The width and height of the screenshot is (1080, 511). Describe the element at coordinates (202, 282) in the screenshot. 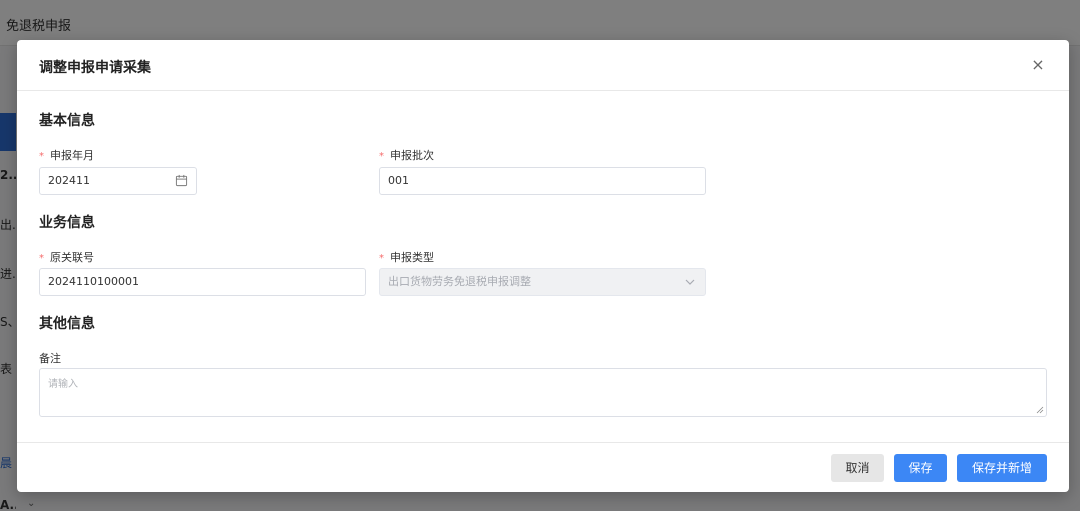

I see `original-customs-no-input: 2024110100001` at that location.